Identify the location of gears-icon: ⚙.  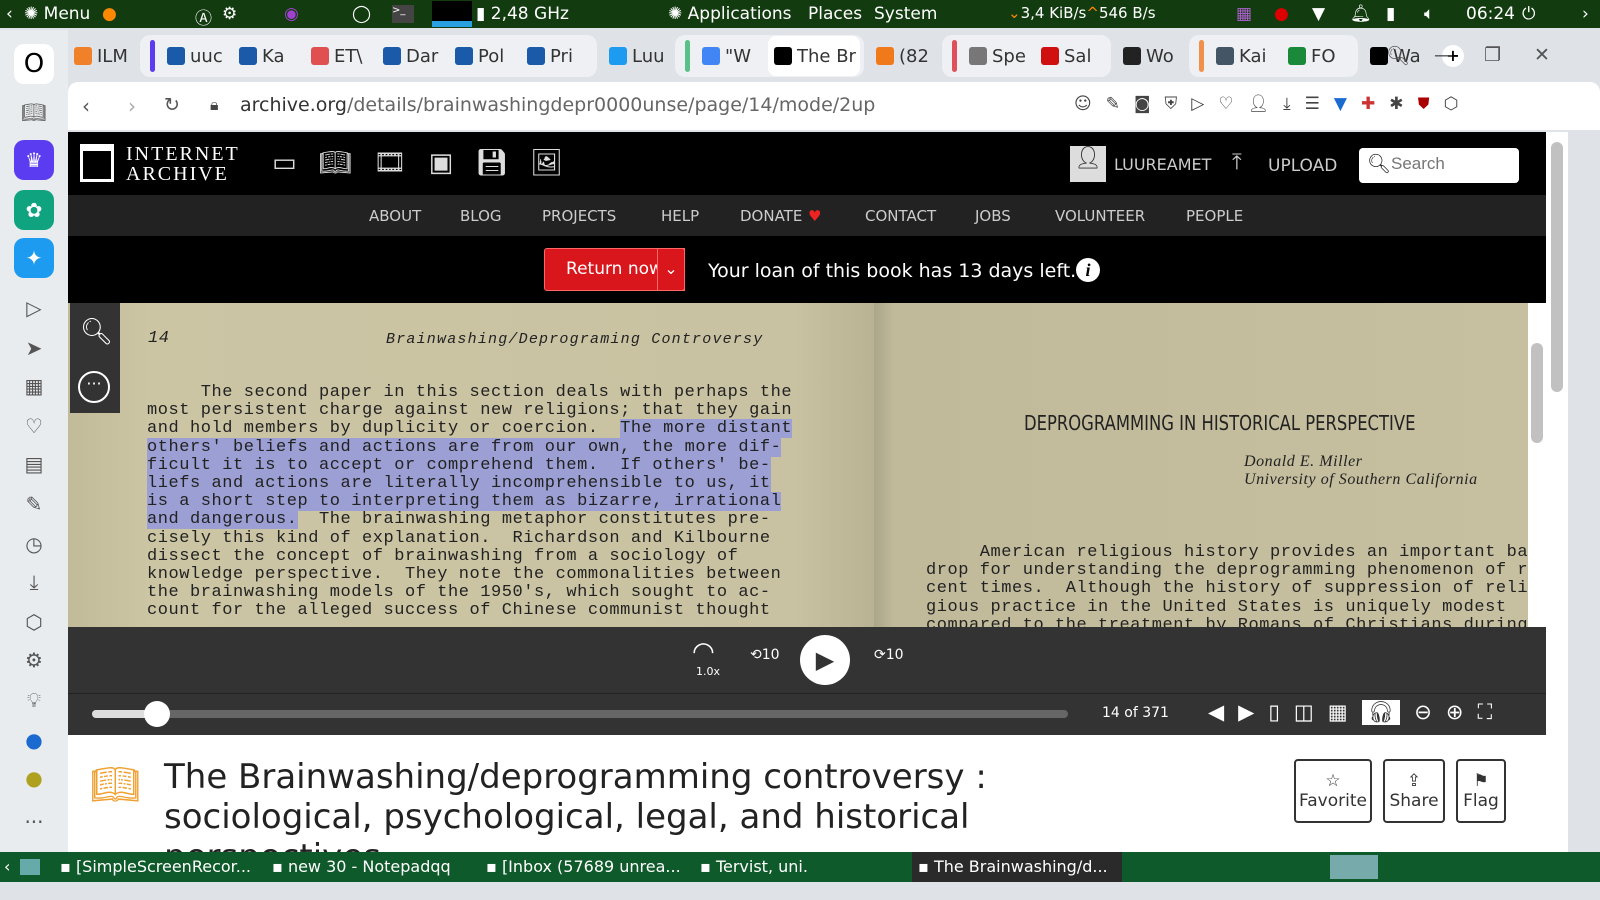
(229, 14).